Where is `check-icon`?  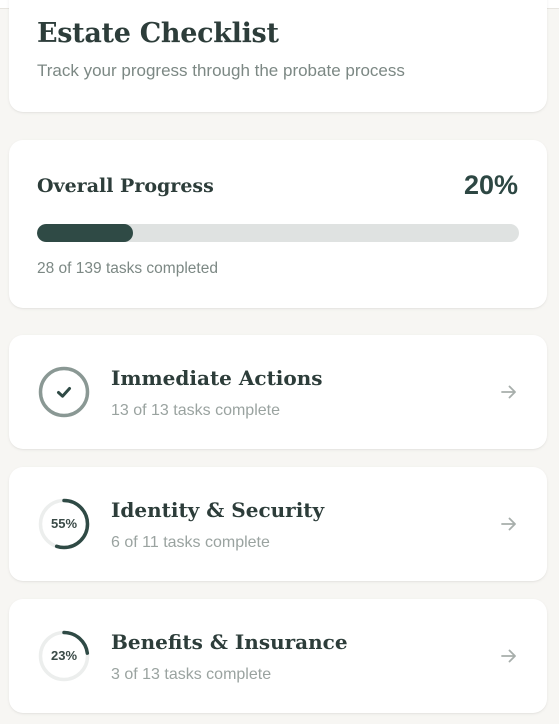
check-icon is located at coordinates (64, 392).